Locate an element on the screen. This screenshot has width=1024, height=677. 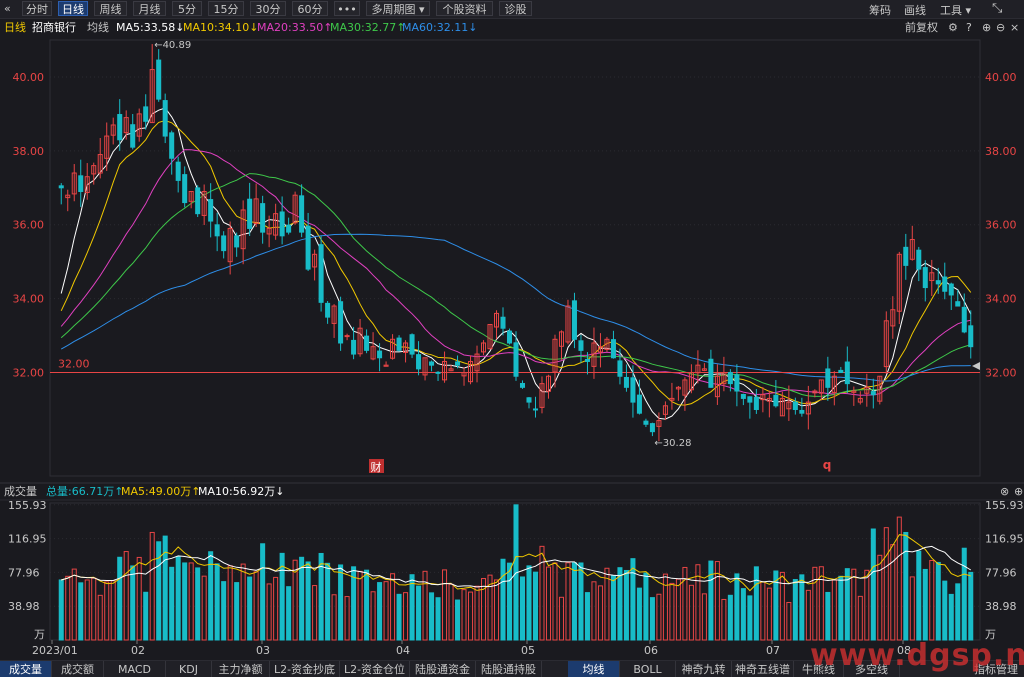
tab-l2-position: L2-资金仓位 is located at coordinates (375, 669).